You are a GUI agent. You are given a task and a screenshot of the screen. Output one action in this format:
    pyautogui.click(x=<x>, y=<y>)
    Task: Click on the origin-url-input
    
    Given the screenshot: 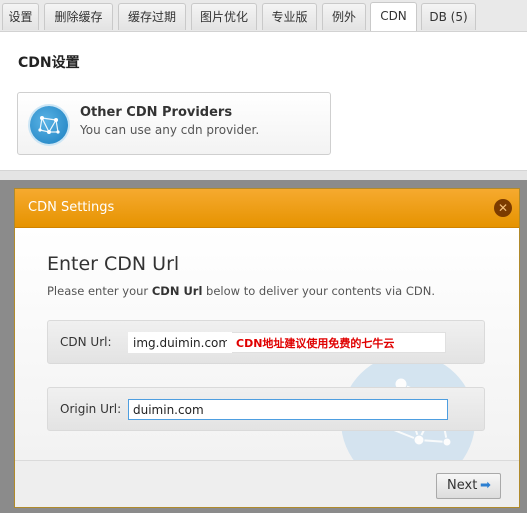 What is the action you would take?
    pyautogui.click(x=288, y=409)
    